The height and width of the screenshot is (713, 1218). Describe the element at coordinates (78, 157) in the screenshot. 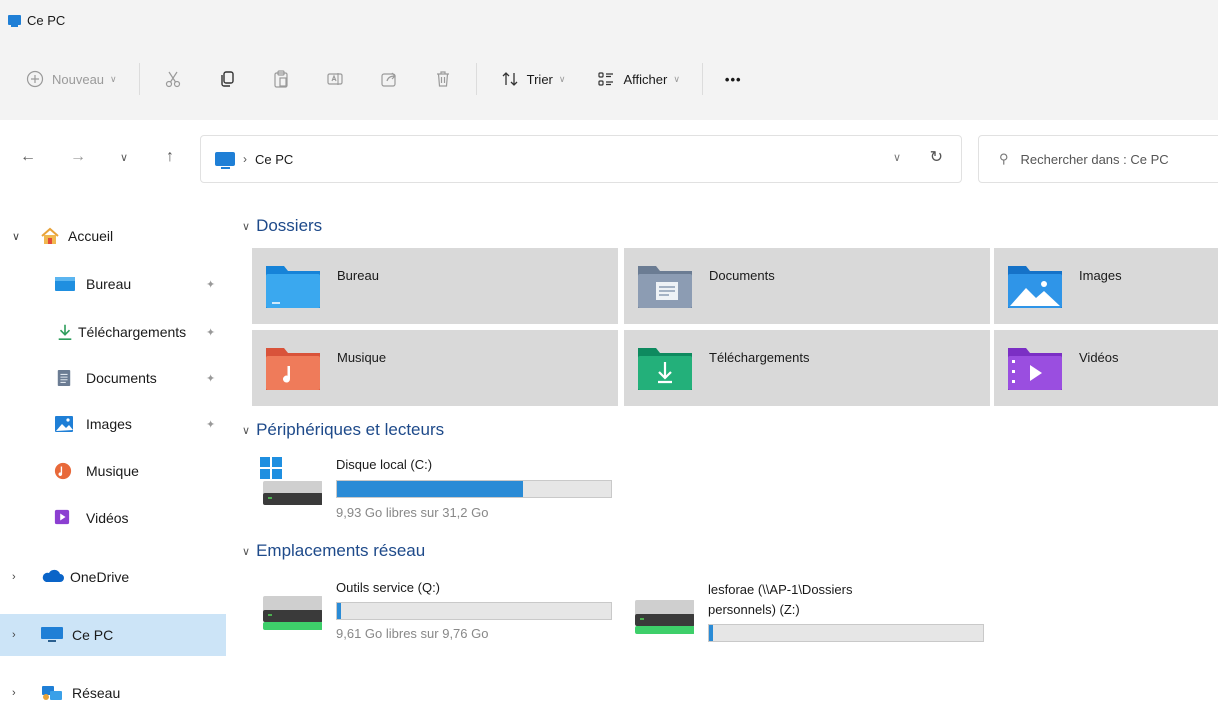

I see `forward-arrow-icon: →` at that location.